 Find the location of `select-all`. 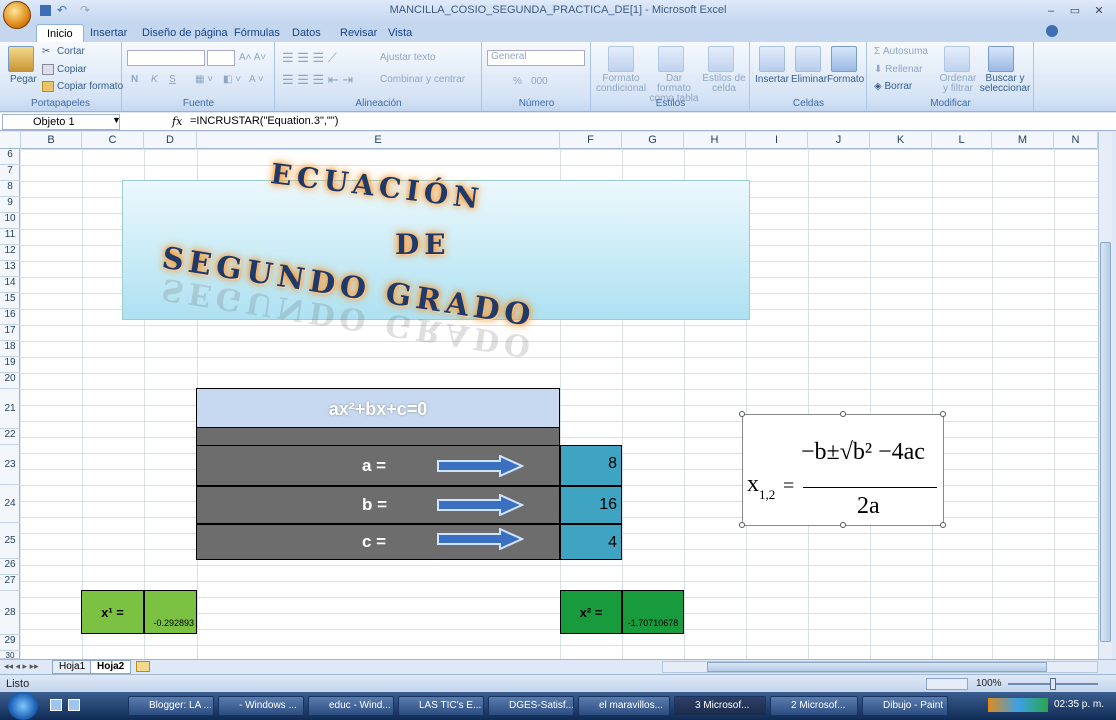

select-all is located at coordinates (10, 140).